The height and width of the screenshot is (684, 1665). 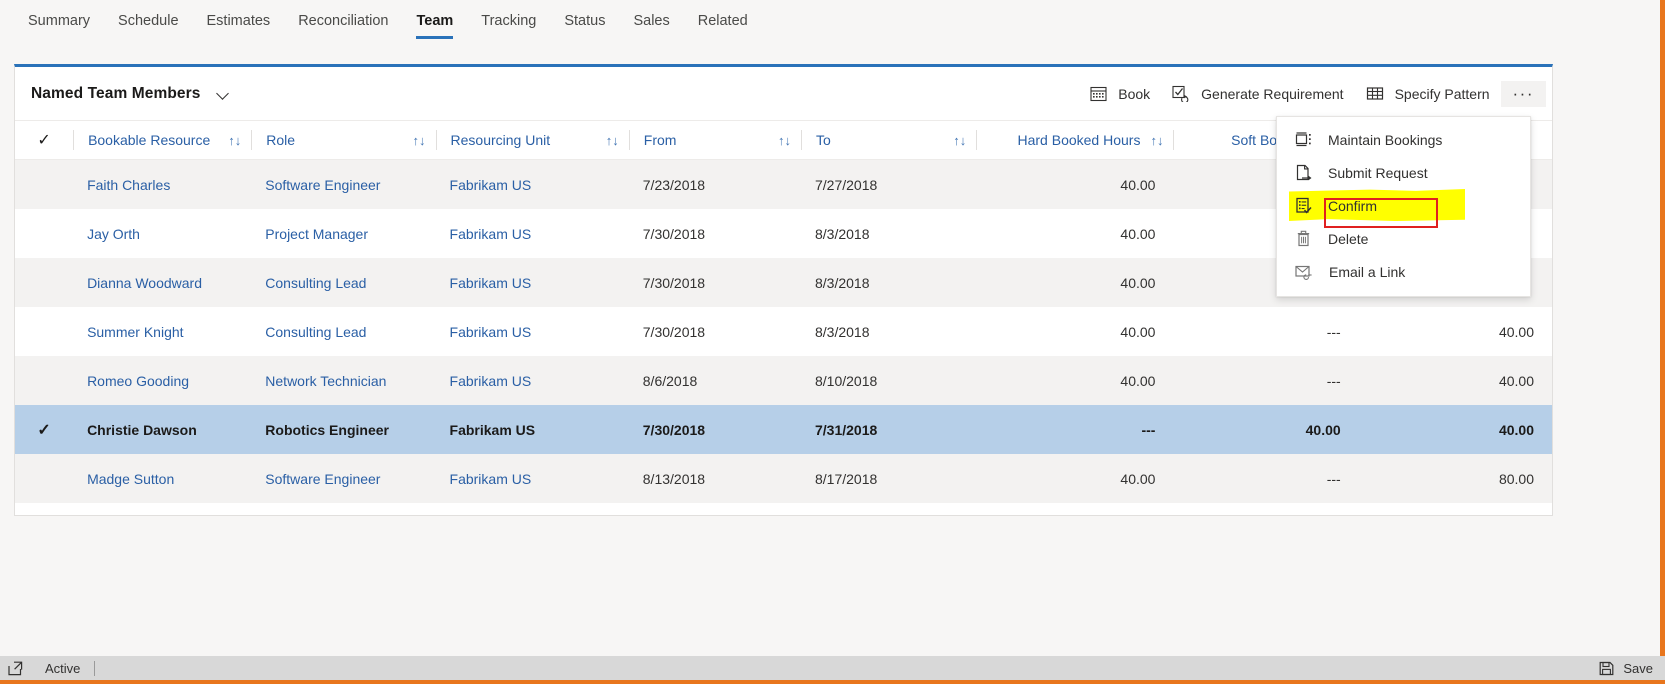 I want to click on column-label: Resourcing Unit, so click(x=500, y=140).